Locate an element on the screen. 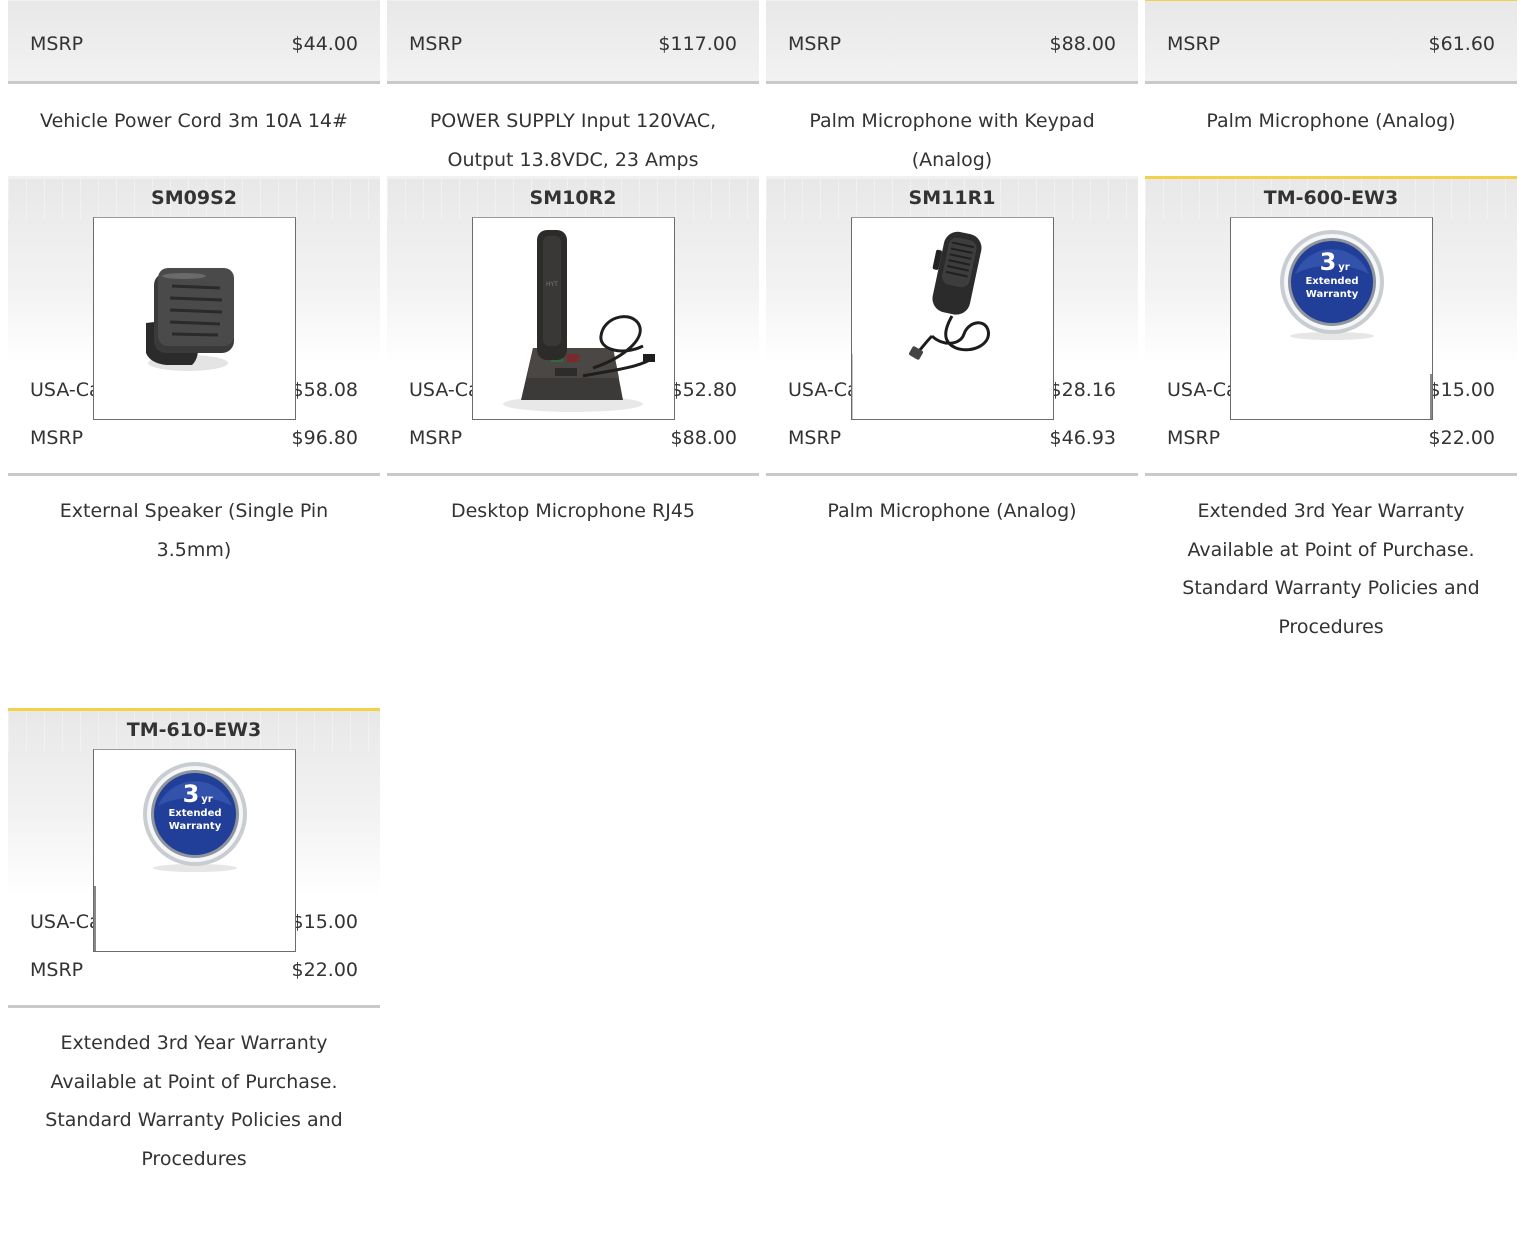 The height and width of the screenshot is (1251, 1525). product-description: Palm Microphone with Keypad (Analog) is located at coordinates (952, 140).